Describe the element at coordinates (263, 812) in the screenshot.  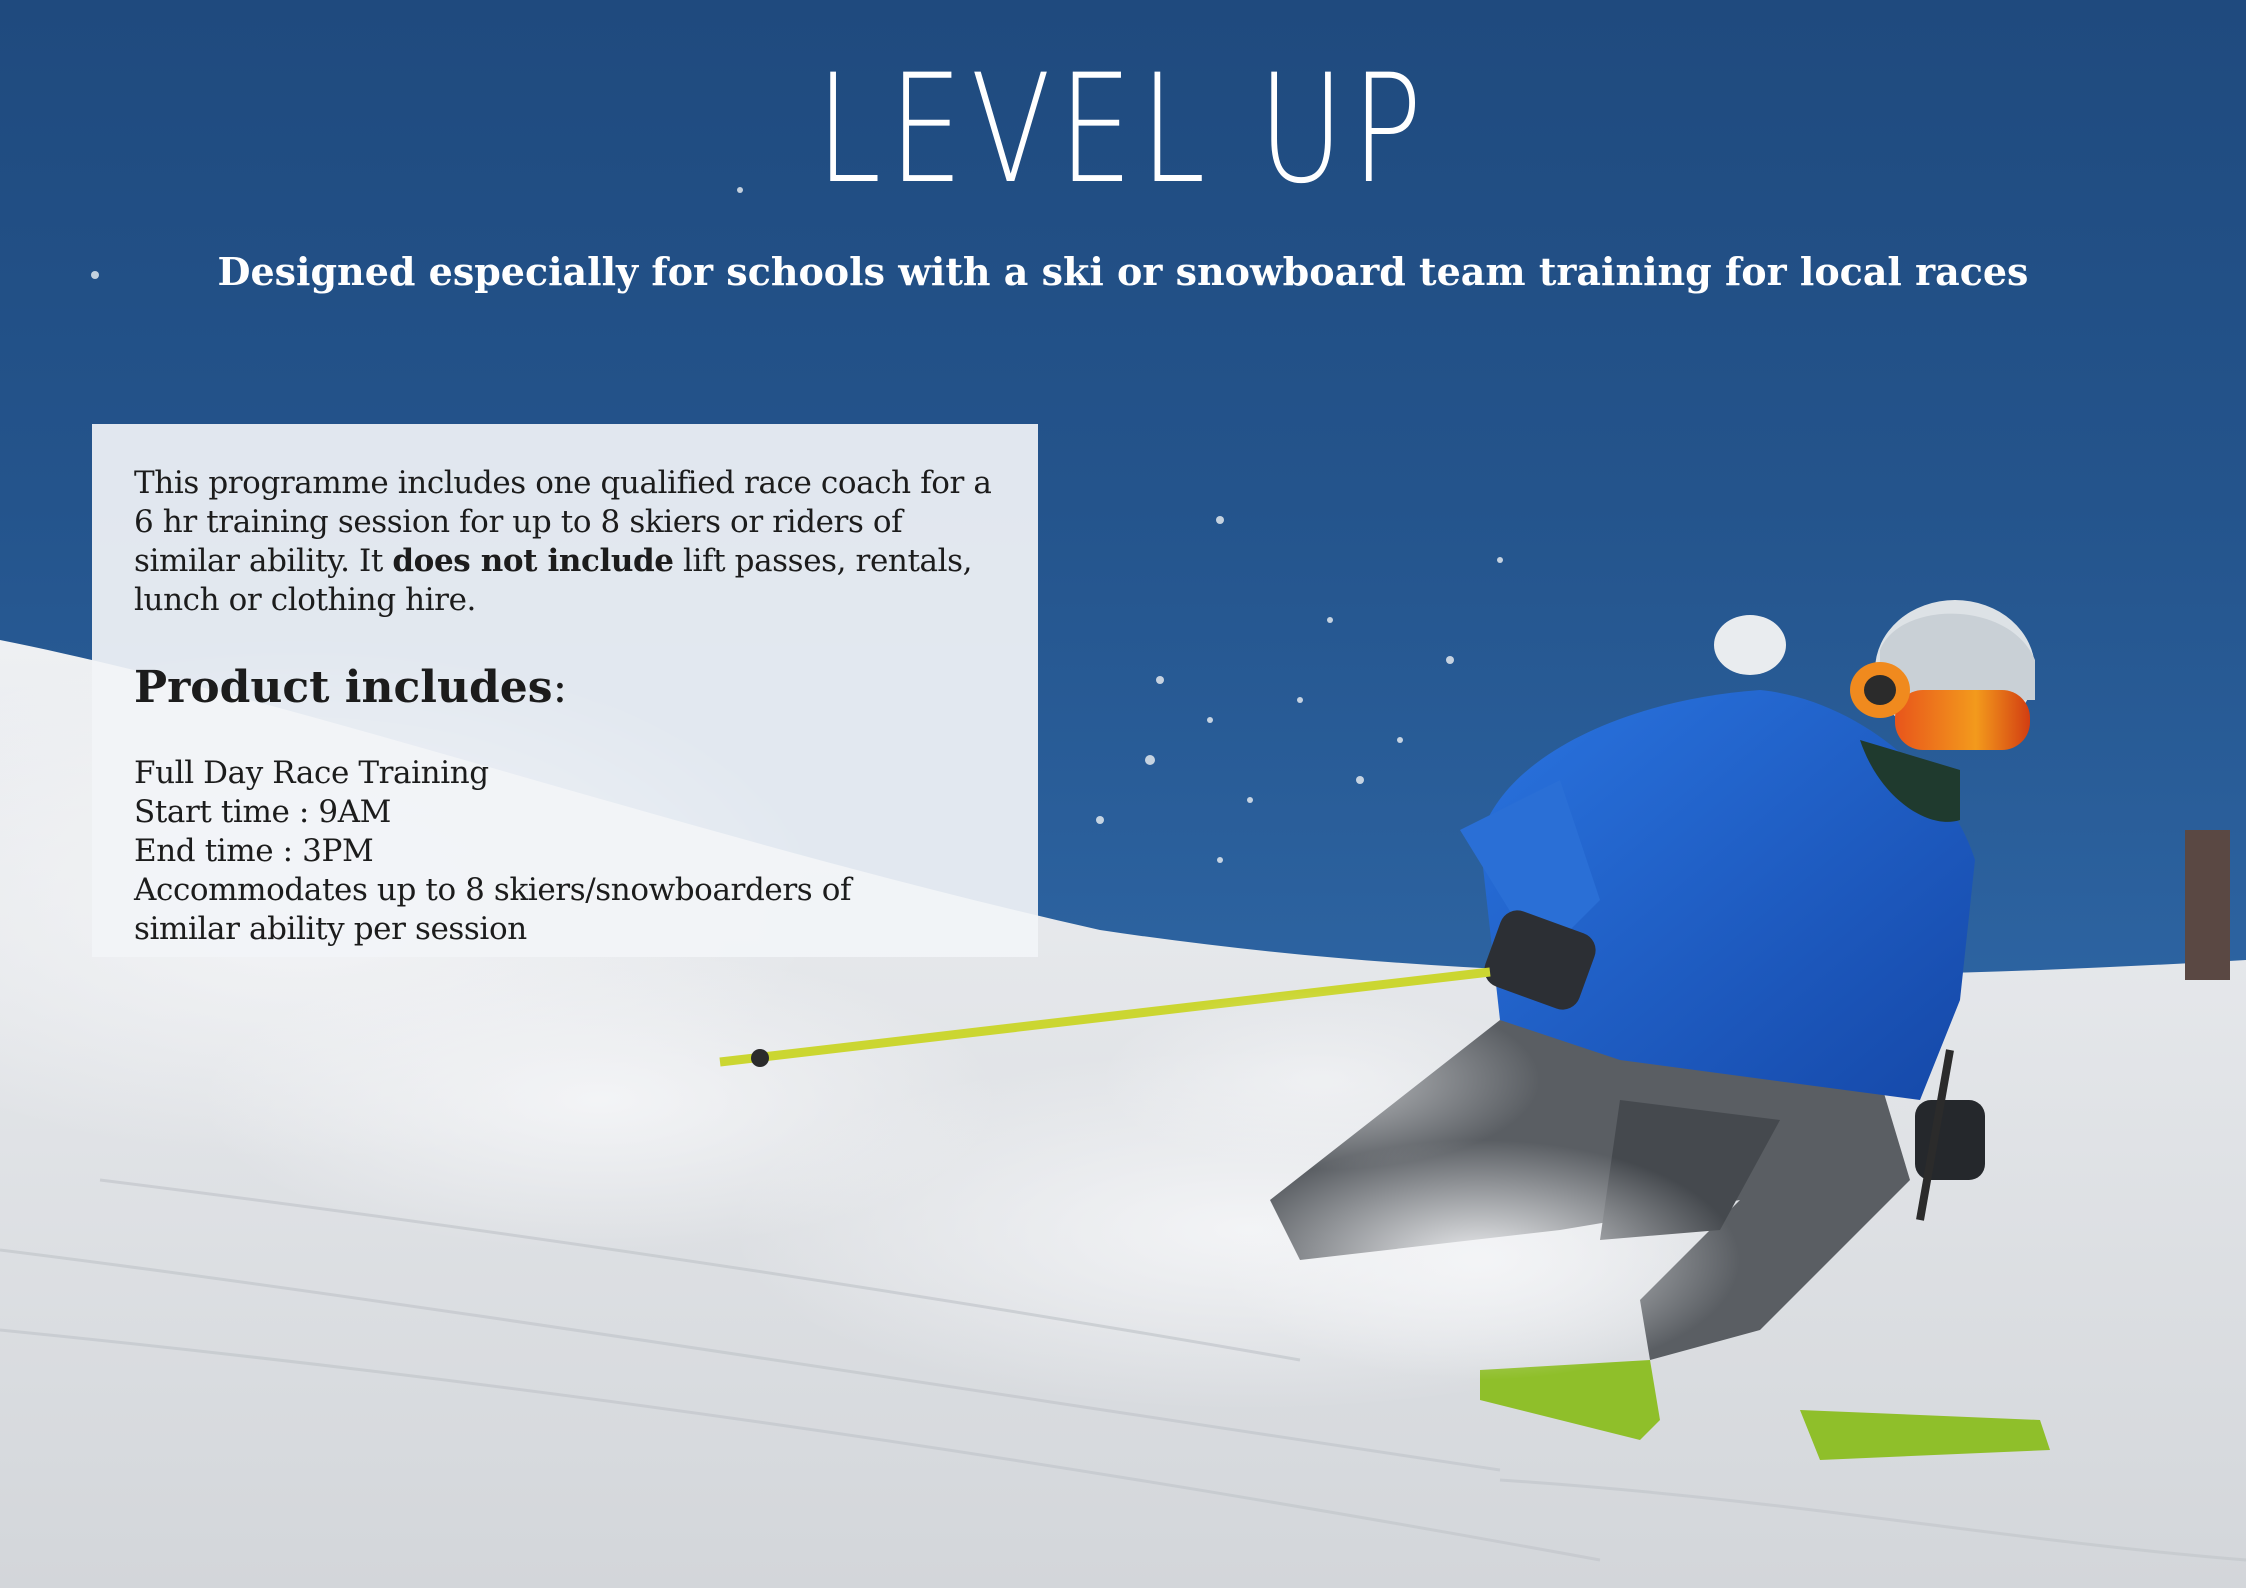
I see `list-item: Start time : 9AM` at that location.